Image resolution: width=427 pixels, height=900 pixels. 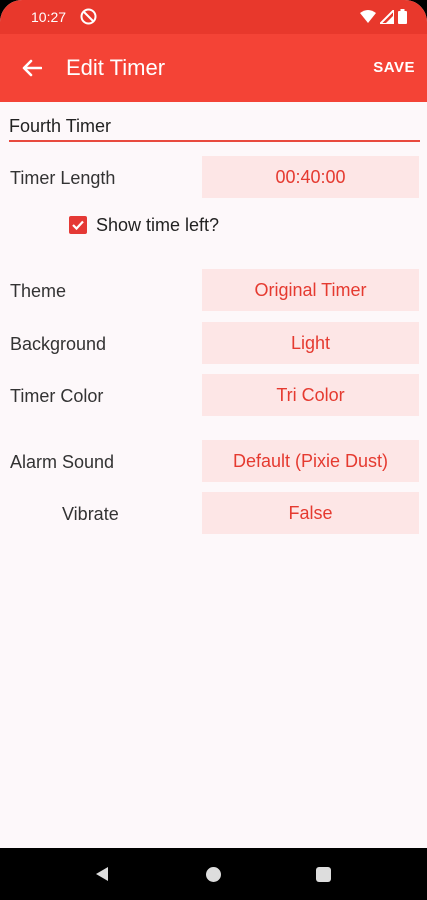 What do you see at coordinates (310, 395) in the screenshot?
I see `timer-color-button: Tri Color` at bounding box center [310, 395].